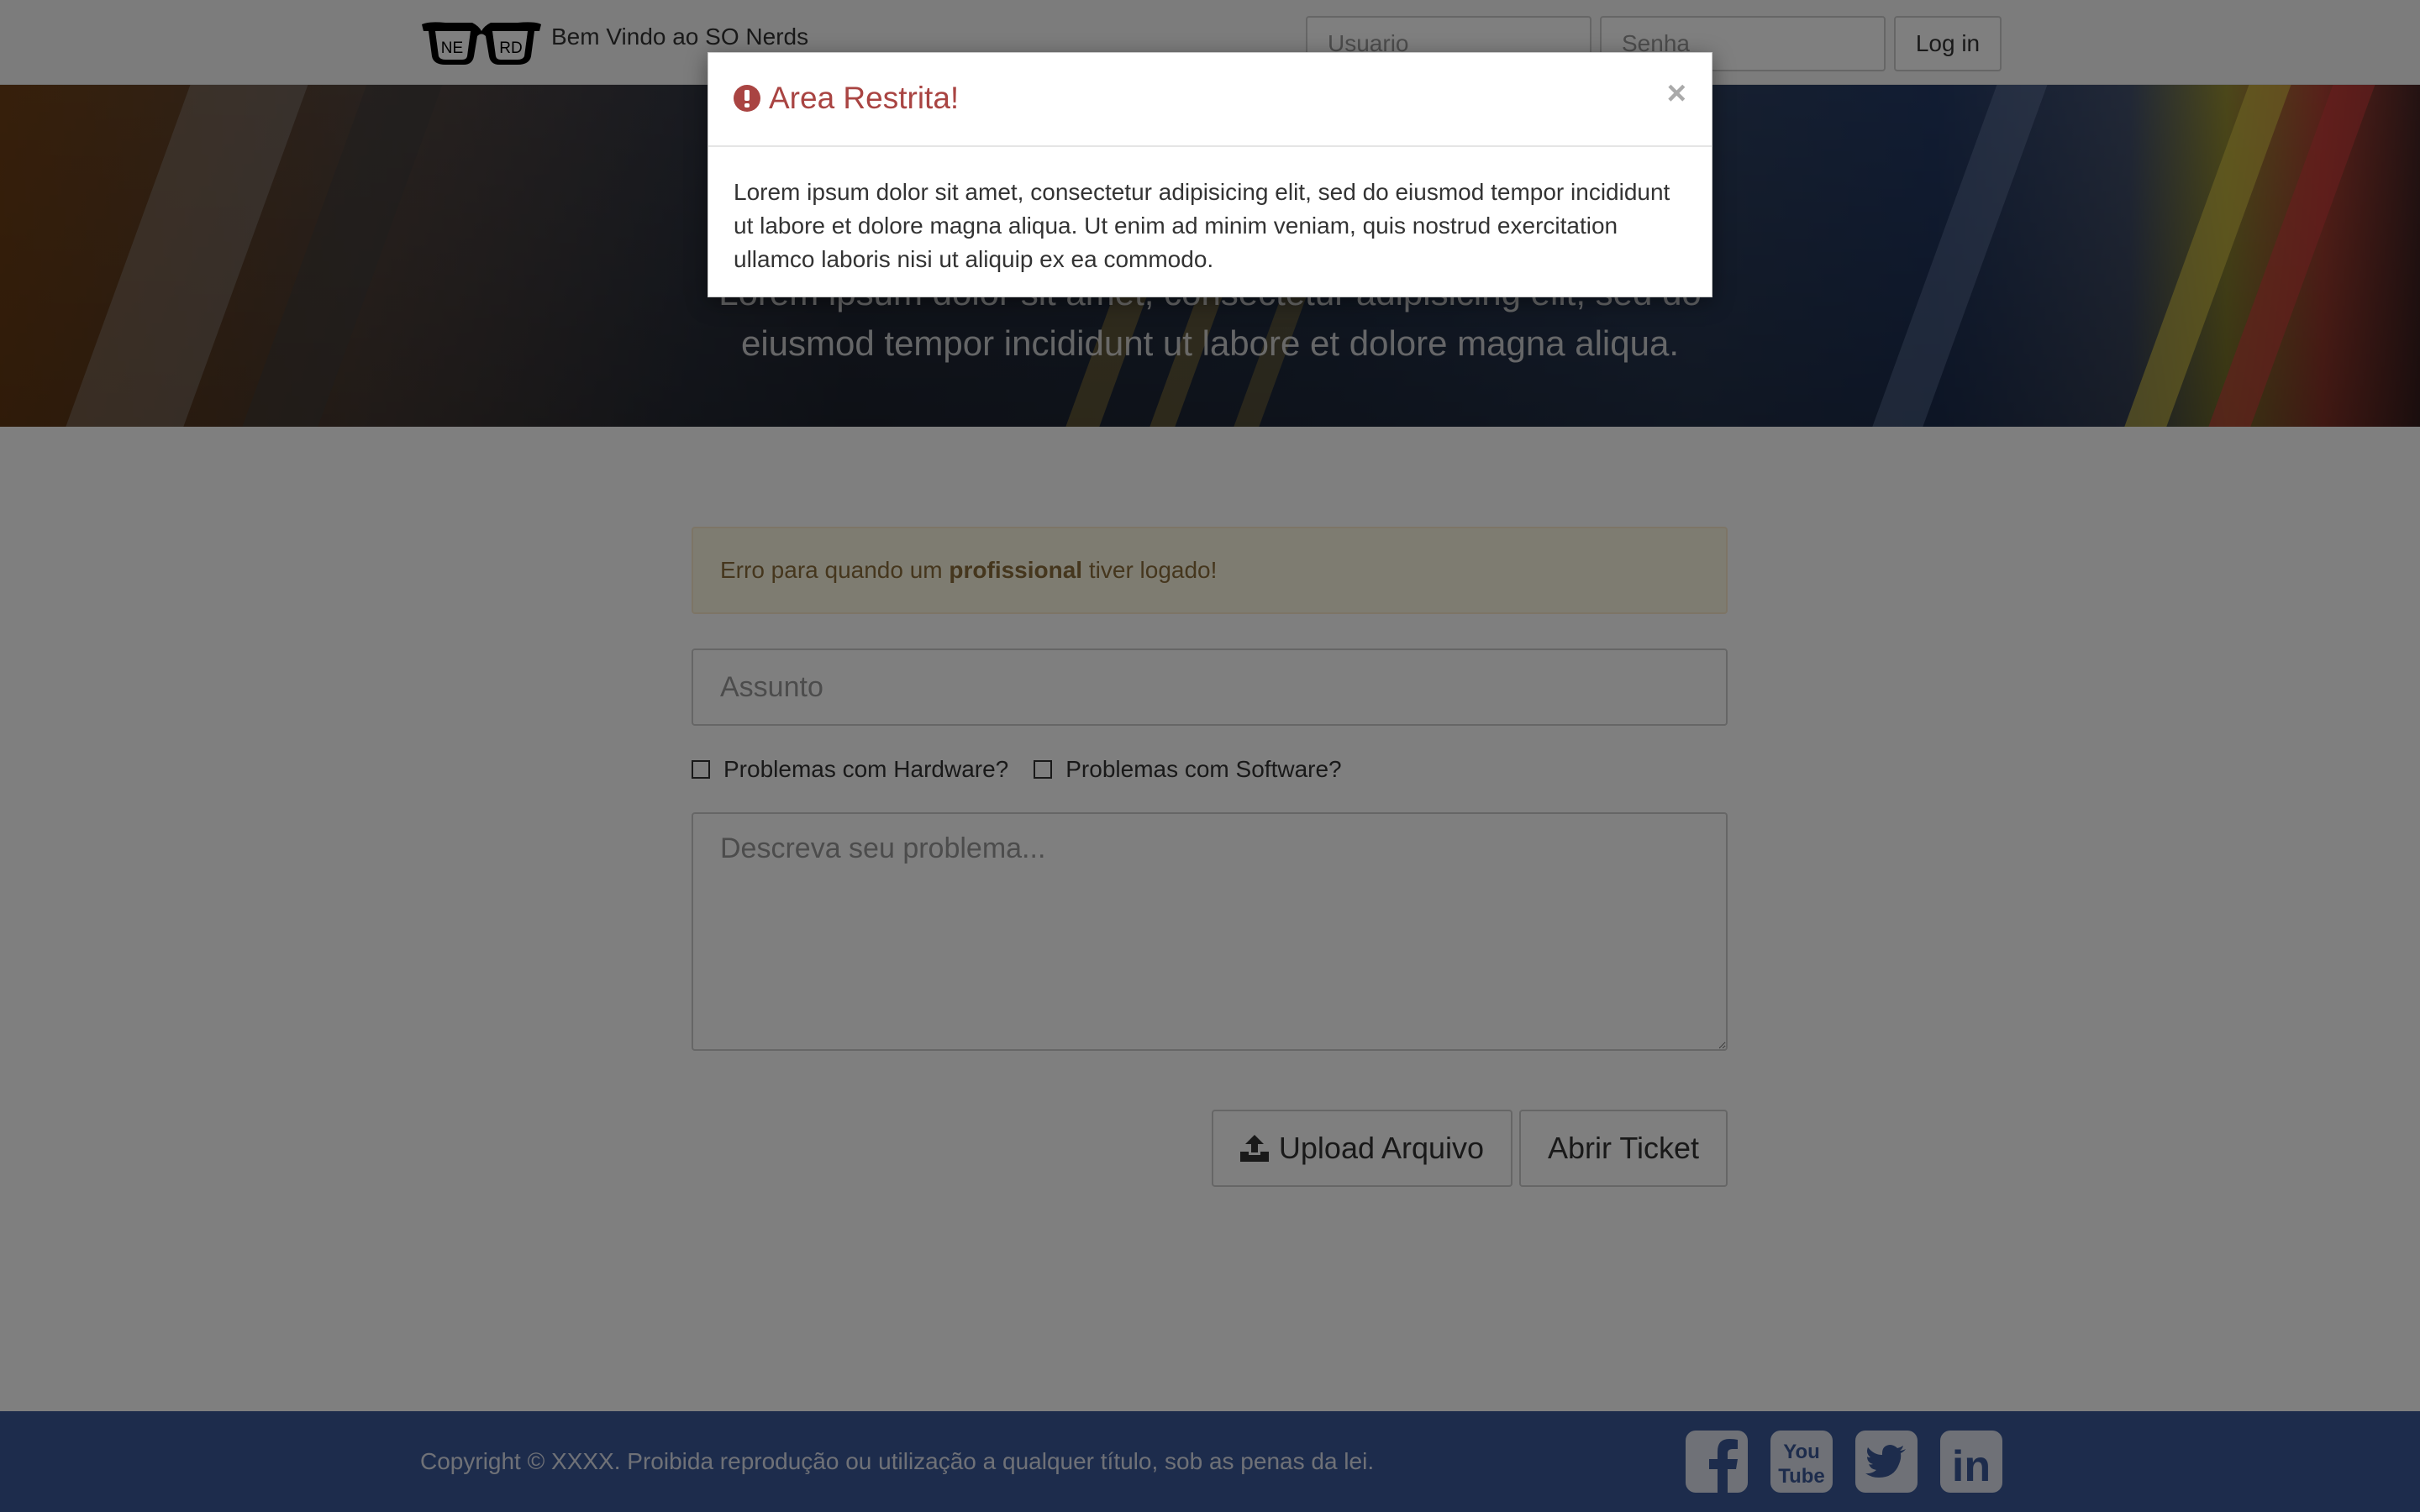 Image resolution: width=2420 pixels, height=1512 pixels. What do you see at coordinates (1210, 100) in the screenshot?
I see `modal-header: Area Restrita! ×` at bounding box center [1210, 100].